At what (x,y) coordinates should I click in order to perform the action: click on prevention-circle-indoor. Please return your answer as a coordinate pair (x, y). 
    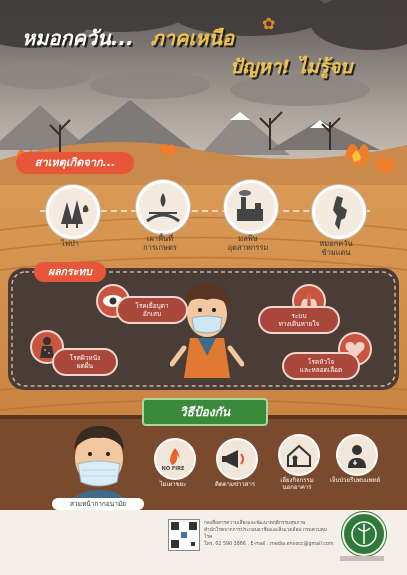
    Looking at the image, I should click on (299, 455).